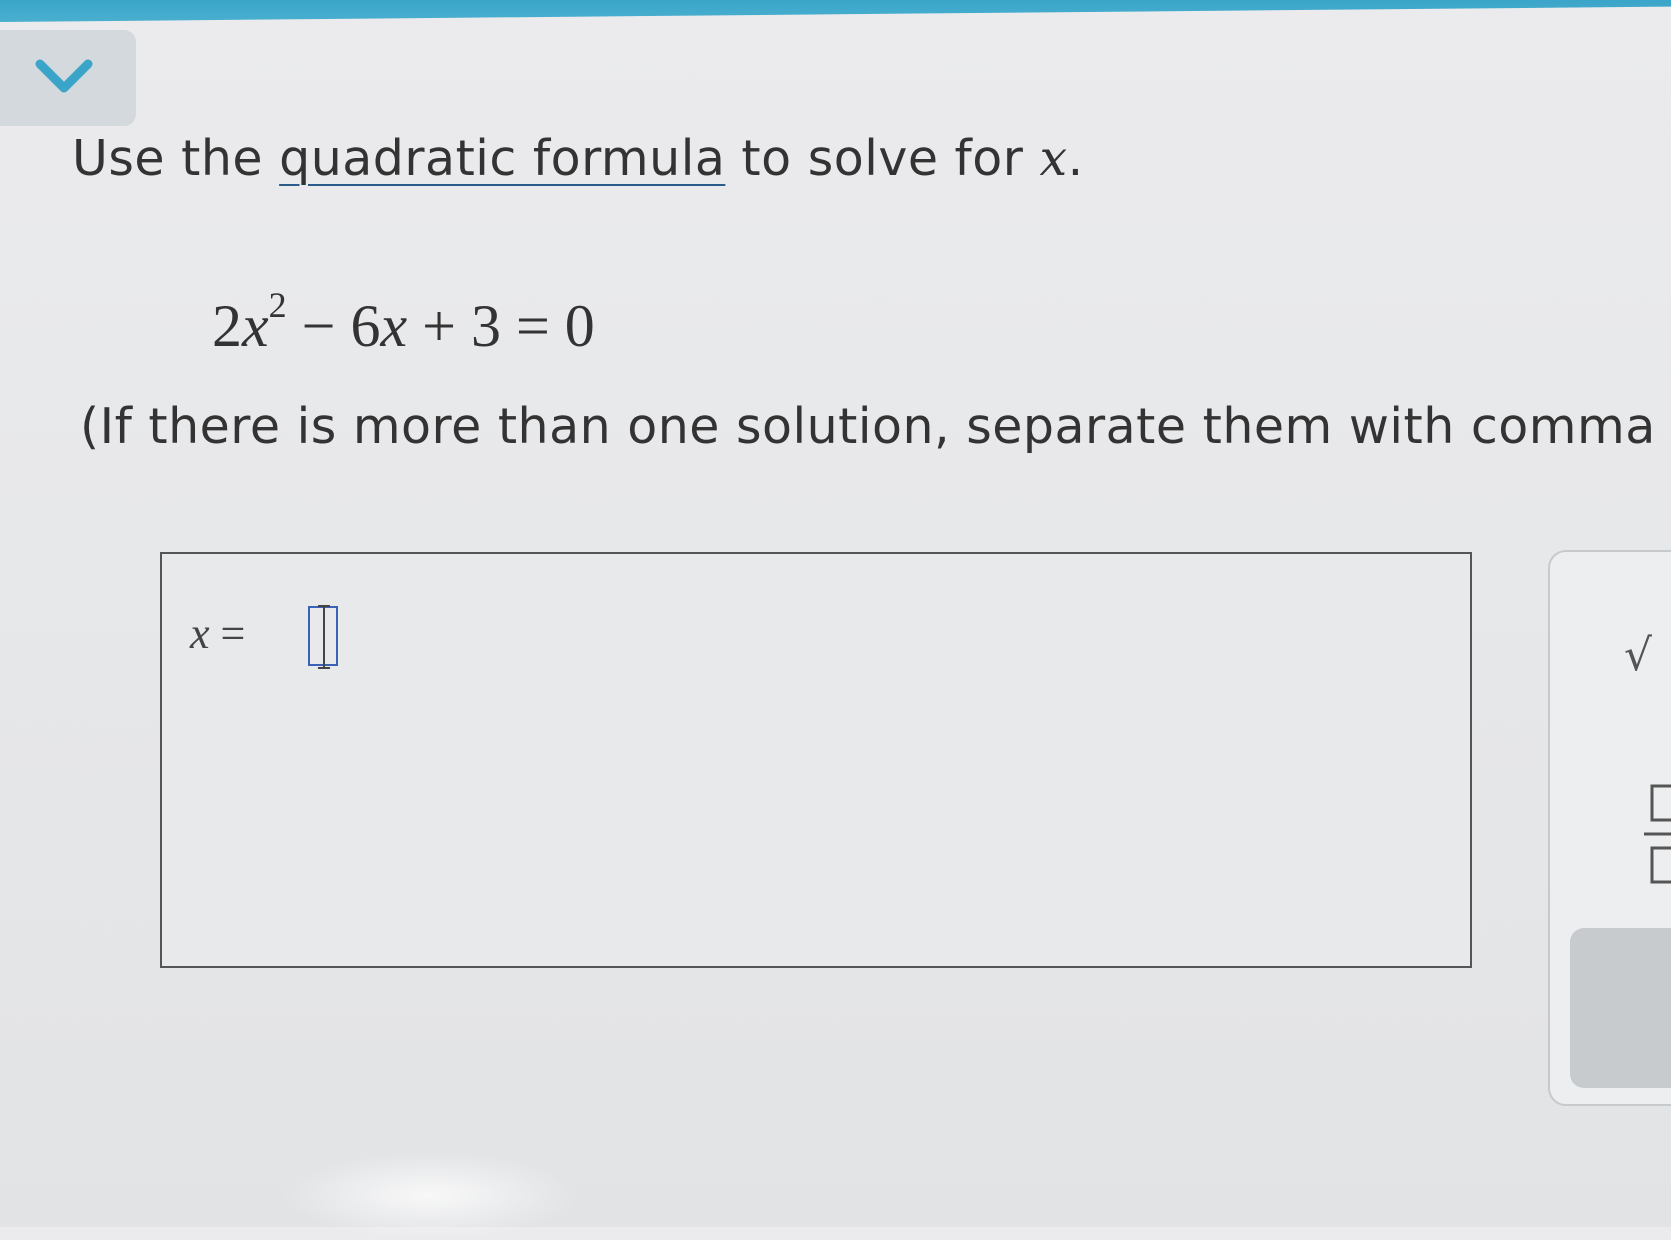 This screenshot has height=1240, width=1671. Describe the element at coordinates (200, 633) in the screenshot. I see `answer-variable: x` at that location.